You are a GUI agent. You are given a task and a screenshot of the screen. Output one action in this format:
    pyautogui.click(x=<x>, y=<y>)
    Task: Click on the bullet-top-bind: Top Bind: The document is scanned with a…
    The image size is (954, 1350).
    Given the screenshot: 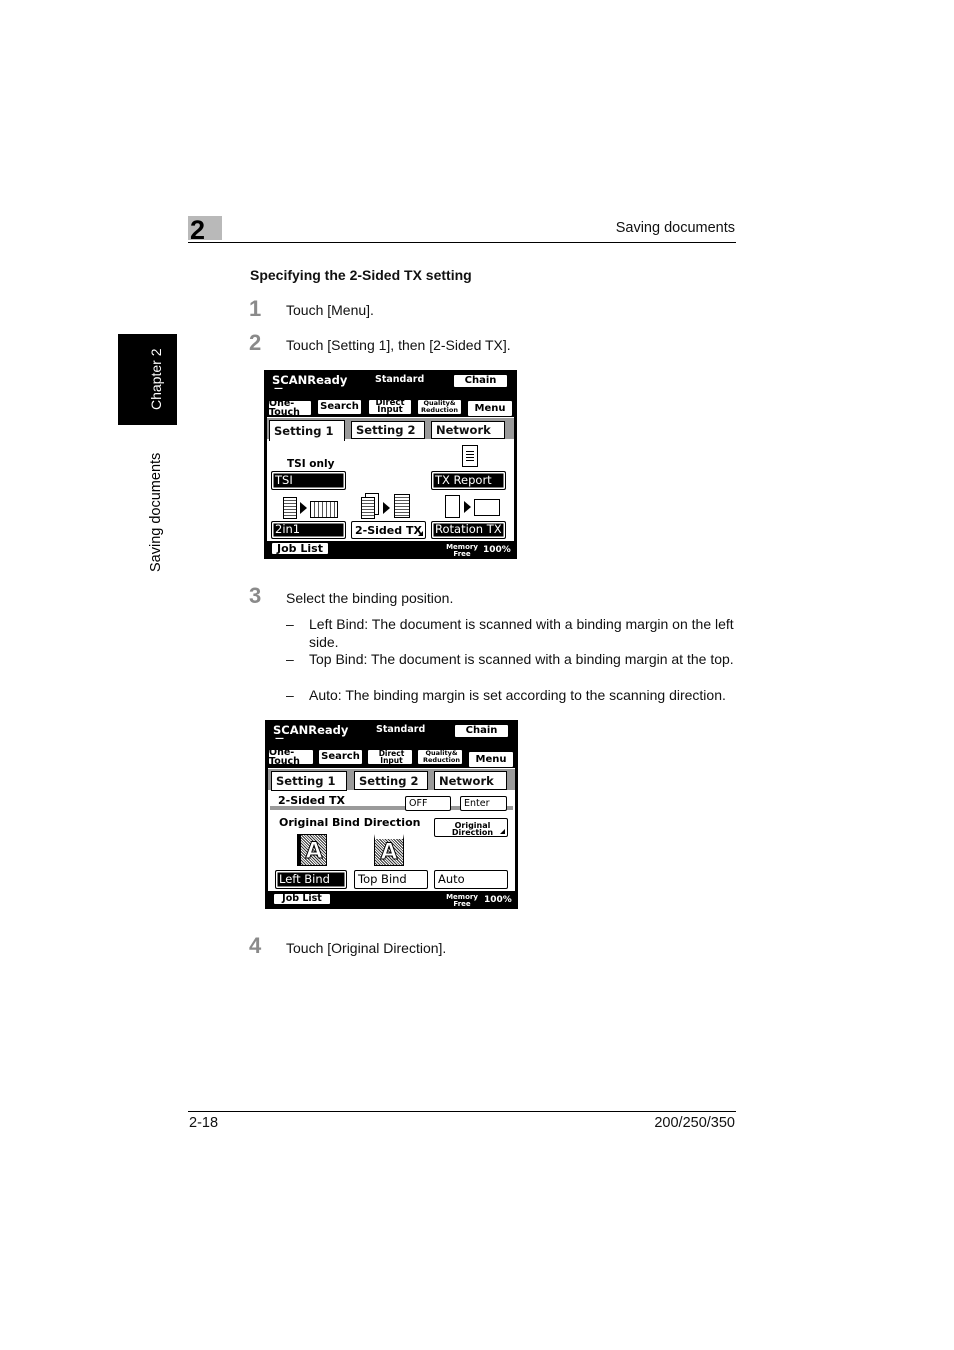 What is the action you would take?
    pyautogui.click(x=521, y=659)
    